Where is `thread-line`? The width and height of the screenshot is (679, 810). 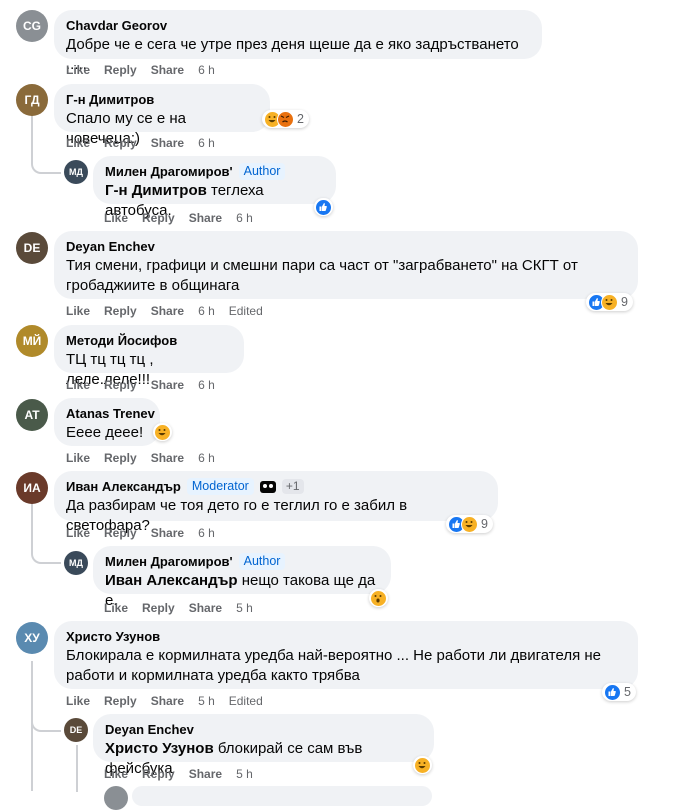
thread-line is located at coordinates (77, 768).